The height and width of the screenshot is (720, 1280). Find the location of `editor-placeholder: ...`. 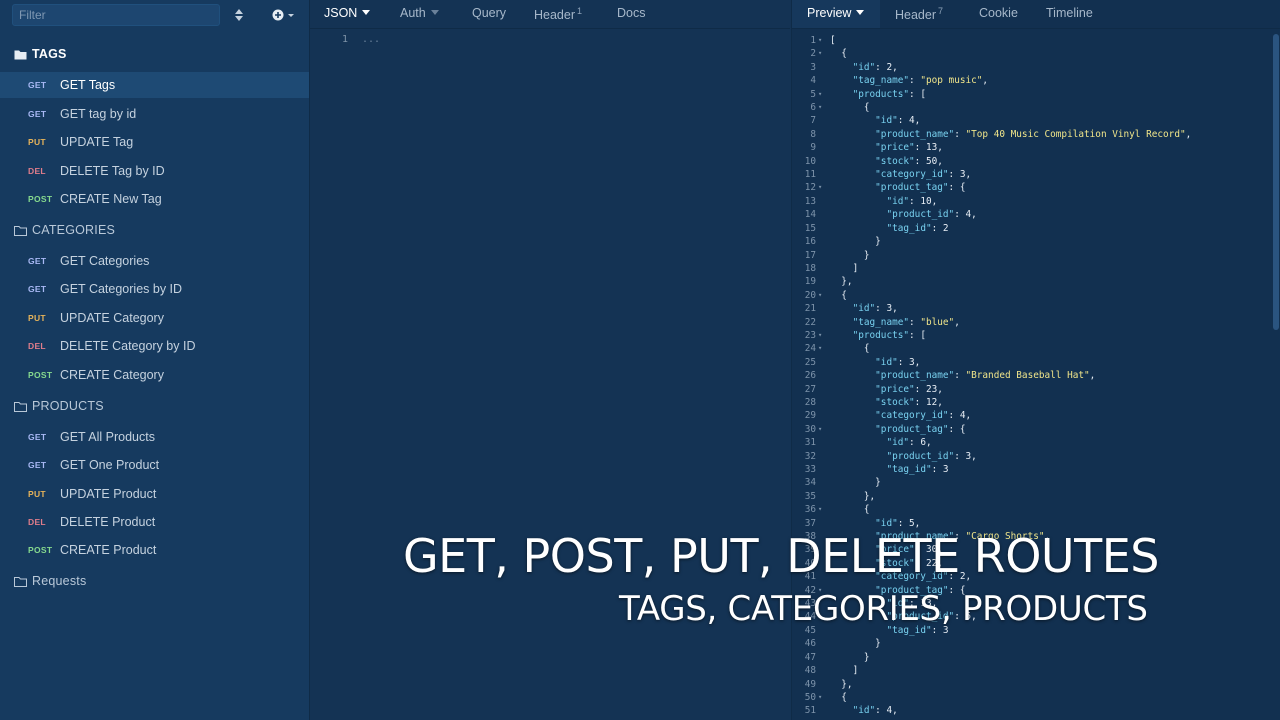

editor-placeholder: ... is located at coordinates (371, 39).